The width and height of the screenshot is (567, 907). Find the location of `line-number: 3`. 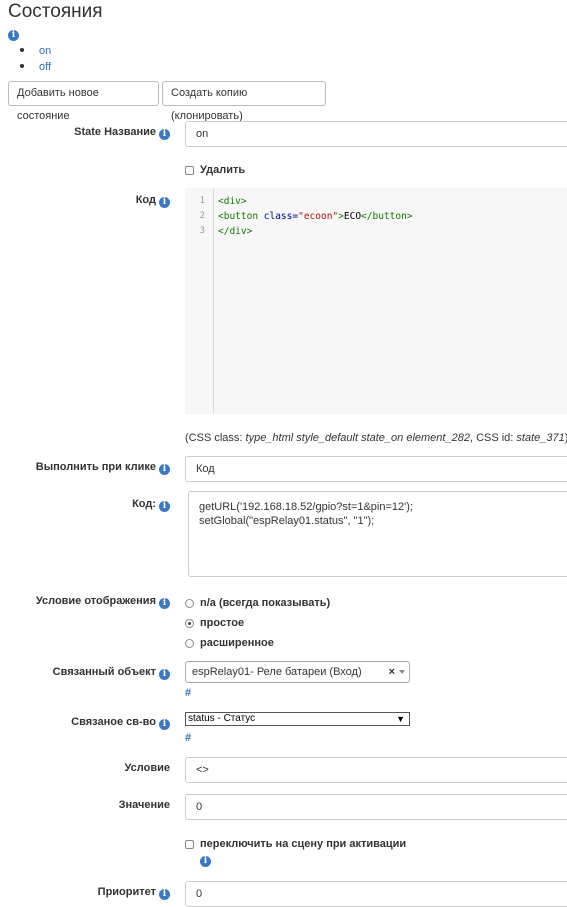

line-number: 3 is located at coordinates (202, 231).